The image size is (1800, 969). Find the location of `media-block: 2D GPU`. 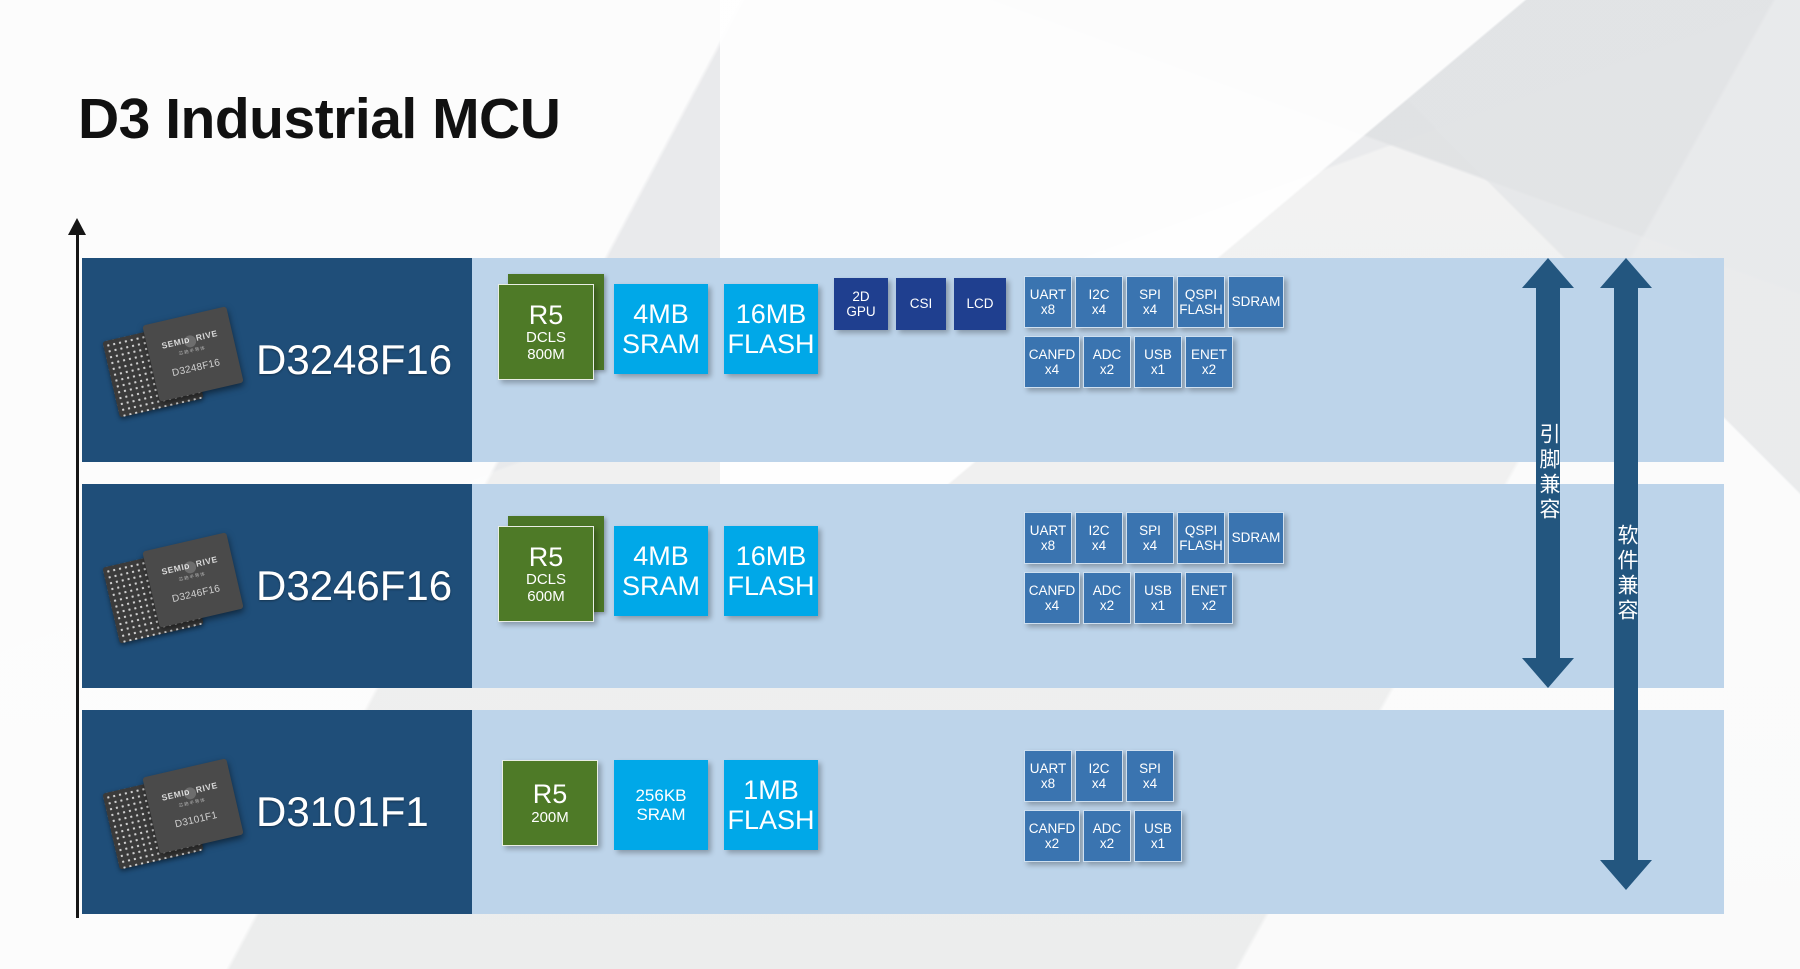

media-block: 2D GPU is located at coordinates (861, 304).